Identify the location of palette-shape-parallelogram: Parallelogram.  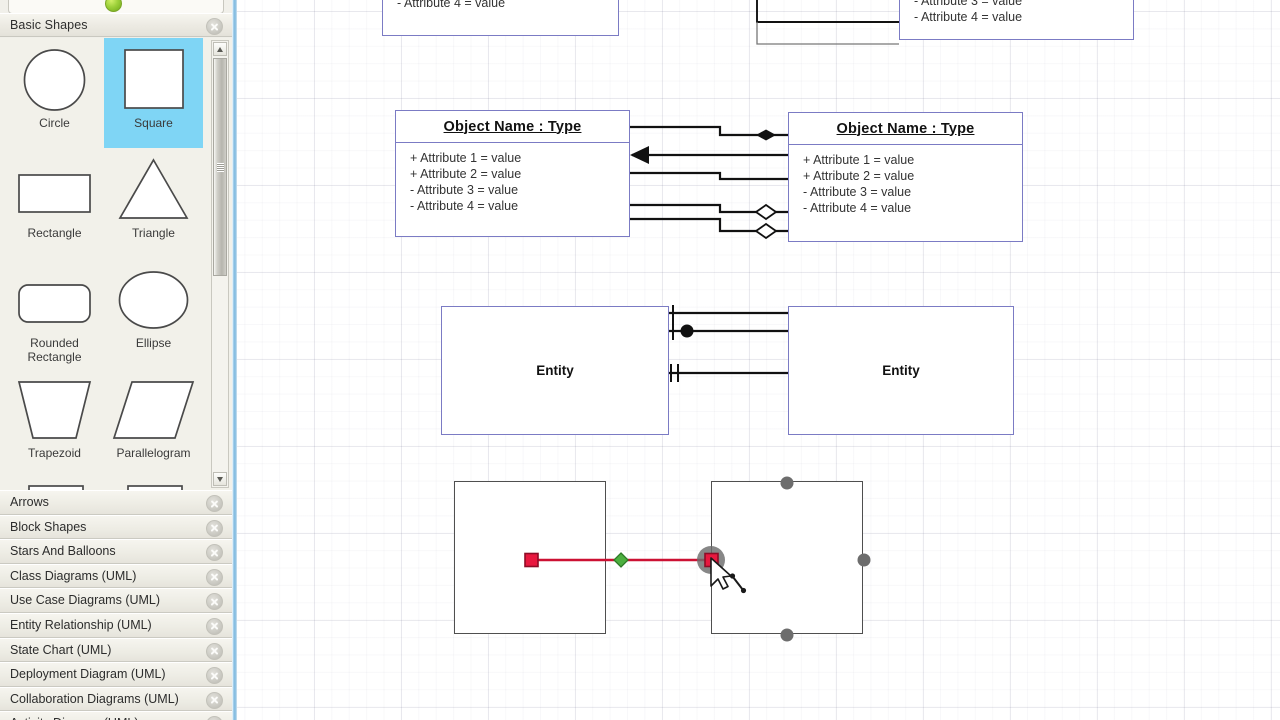
(153, 423).